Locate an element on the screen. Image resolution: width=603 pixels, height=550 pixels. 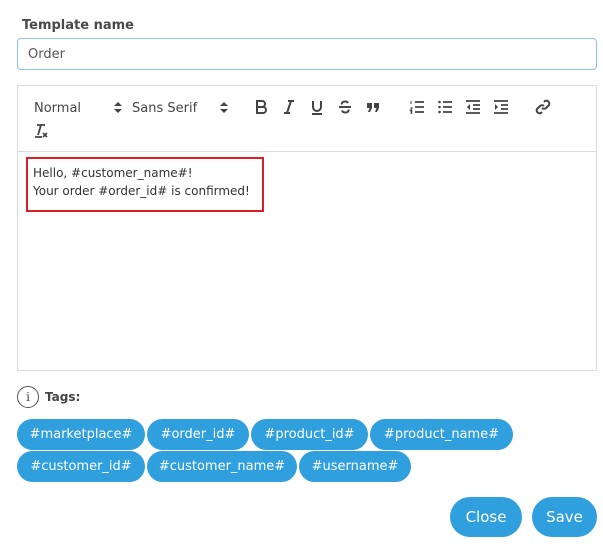
clear-format-icon is located at coordinates (41, 131).